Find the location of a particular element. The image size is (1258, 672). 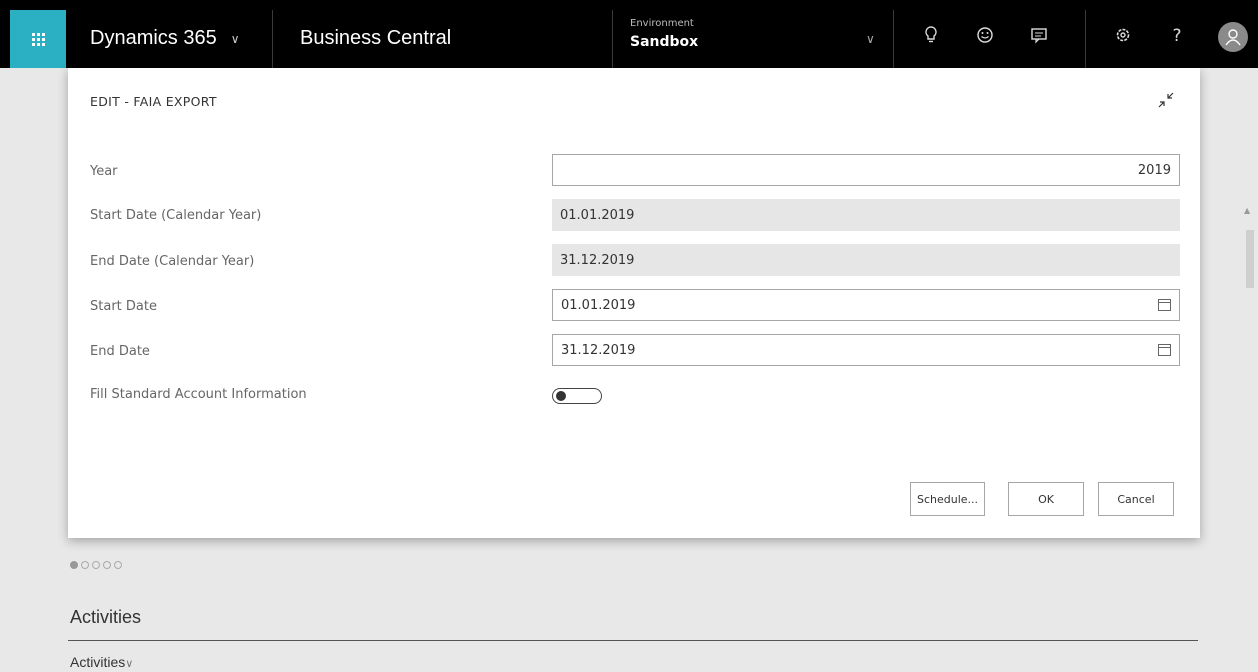

smiley-icon is located at coordinates (985, 37).